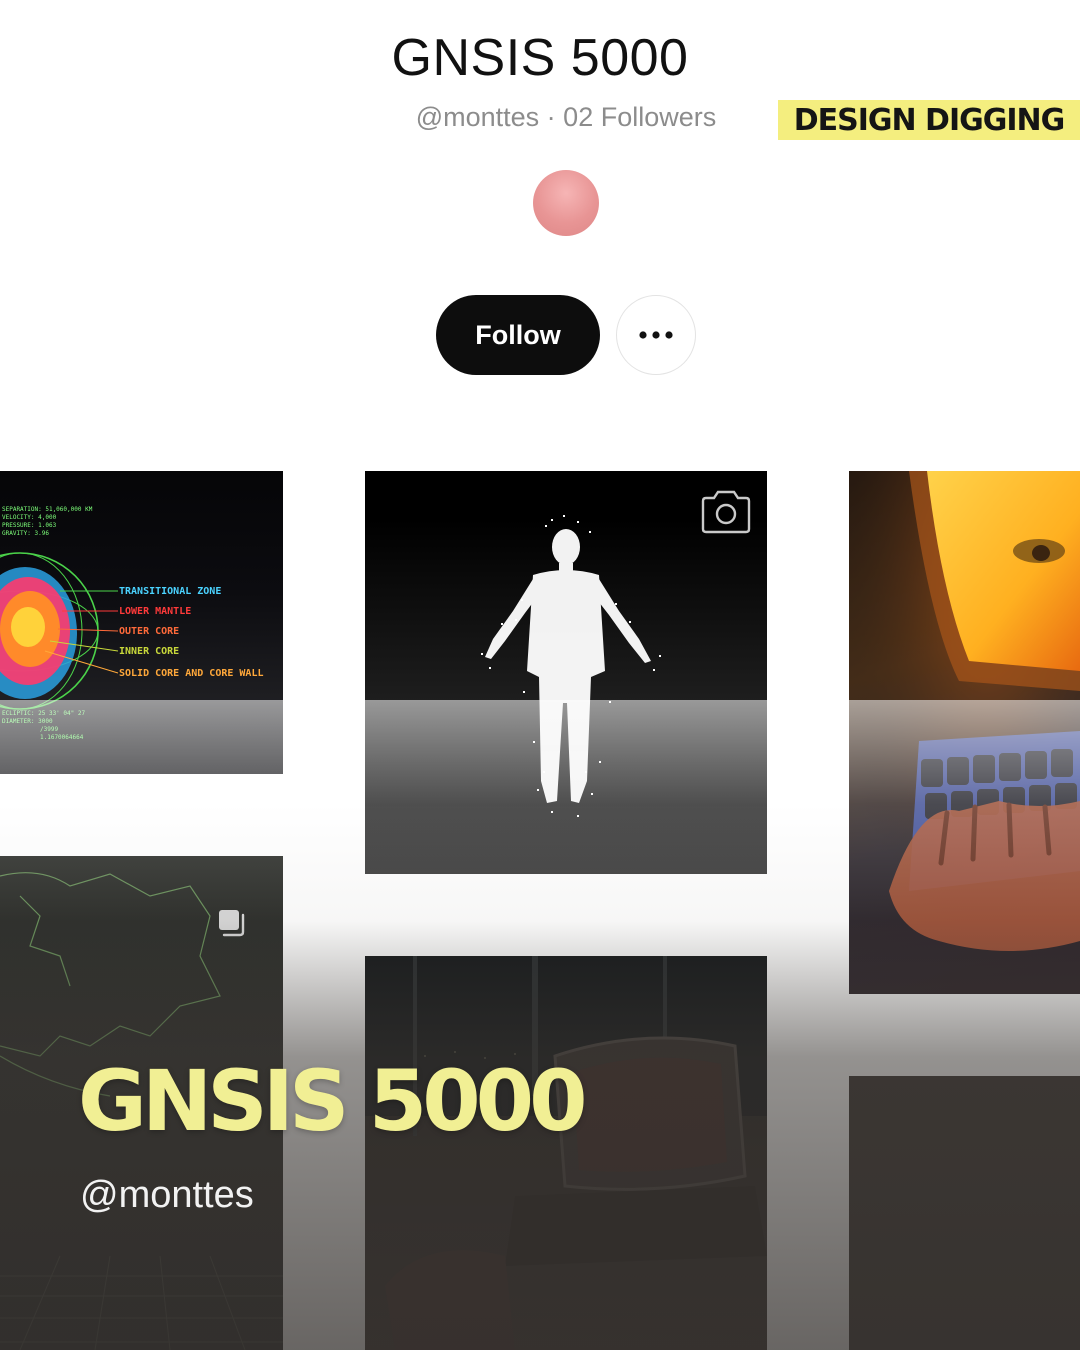 Image resolution: width=1080 pixels, height=1350 pixels. What do you see at coordinates (566, 672) in the screenshot?
I see `grid-tile-point-cloud` at bounding box center [566, 672].